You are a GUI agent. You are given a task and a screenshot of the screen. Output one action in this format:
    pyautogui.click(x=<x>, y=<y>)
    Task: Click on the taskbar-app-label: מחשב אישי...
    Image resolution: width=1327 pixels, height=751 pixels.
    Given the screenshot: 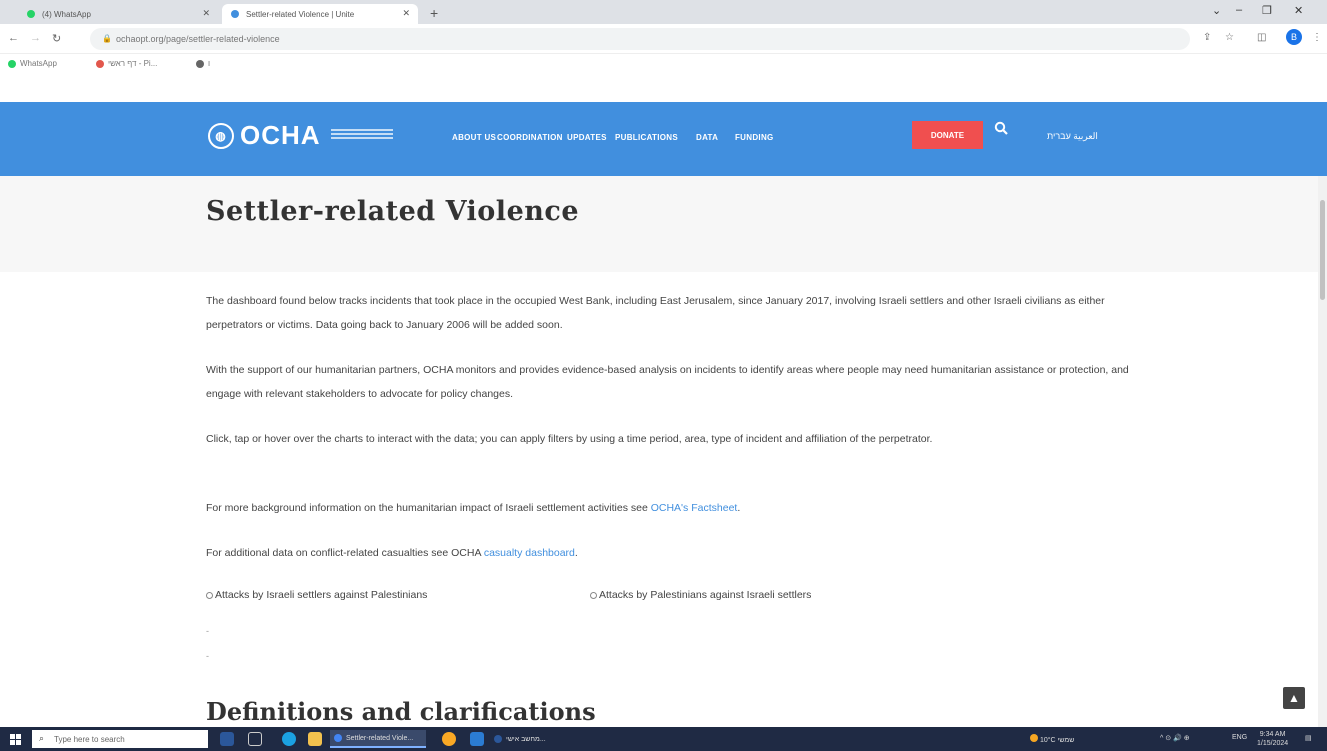 What is the action you would take?
    pyautogui.click(x=526, y=739)
    